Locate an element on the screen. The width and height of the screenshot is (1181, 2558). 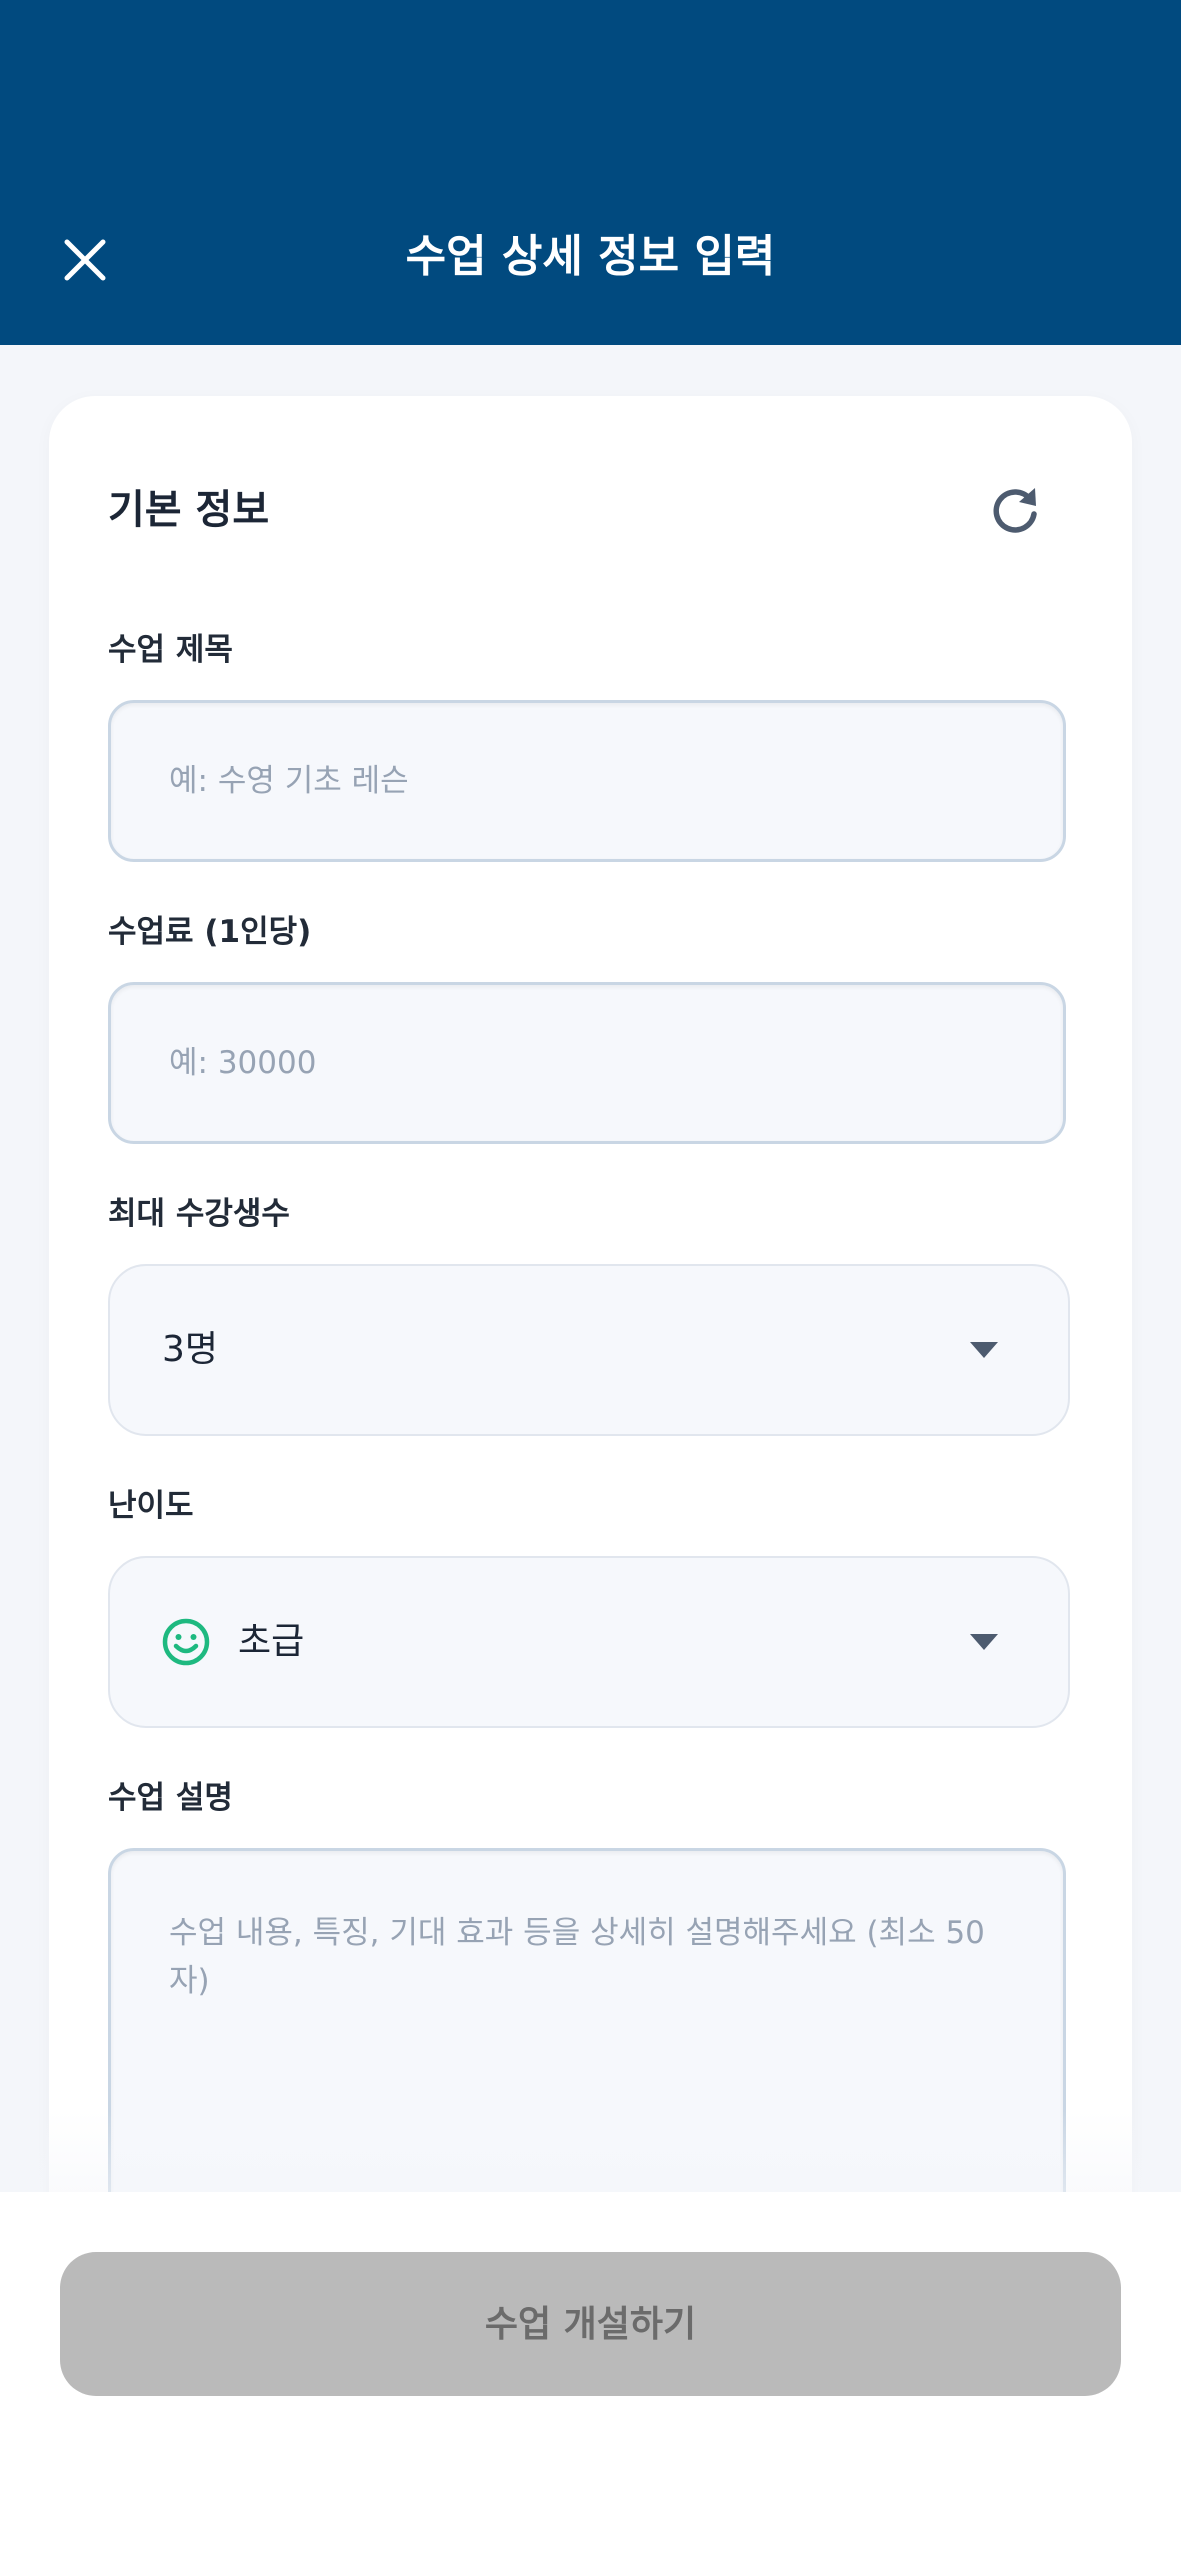
max-students-value: 3명 is located at coordinates (190, 1349).